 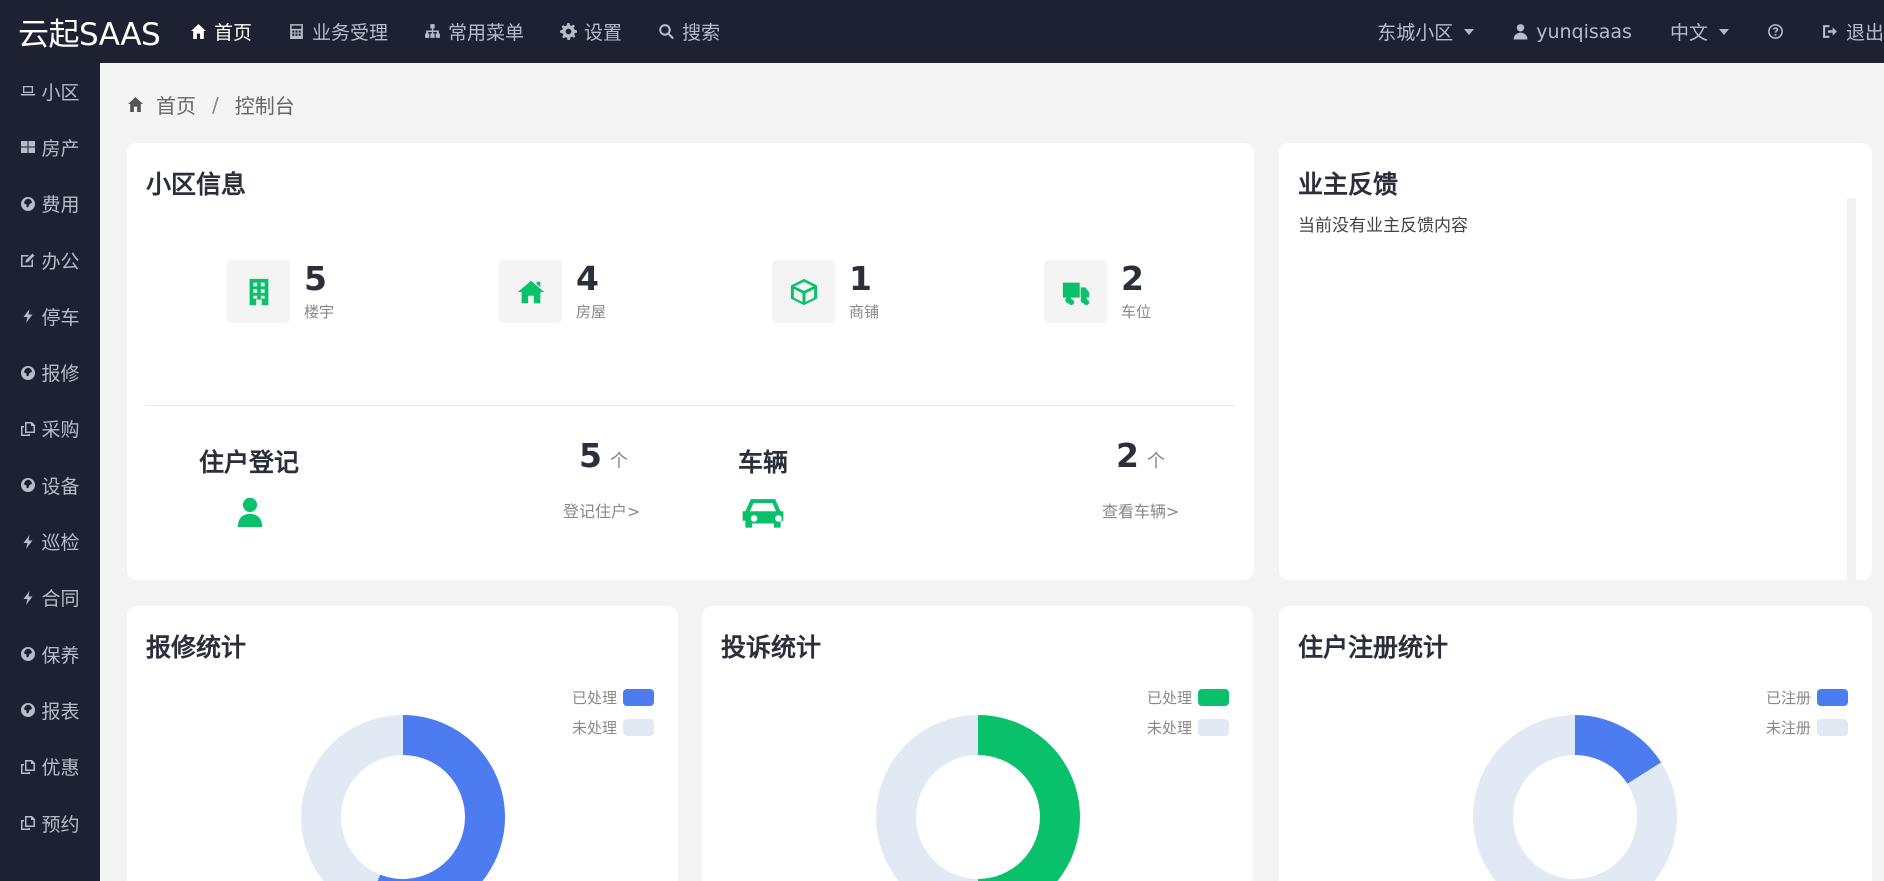 What do you see at coordinates (1426, 31) in the screenshot?
I see `community-dropdown: 东城小区` at bounding box center [1426, 31].